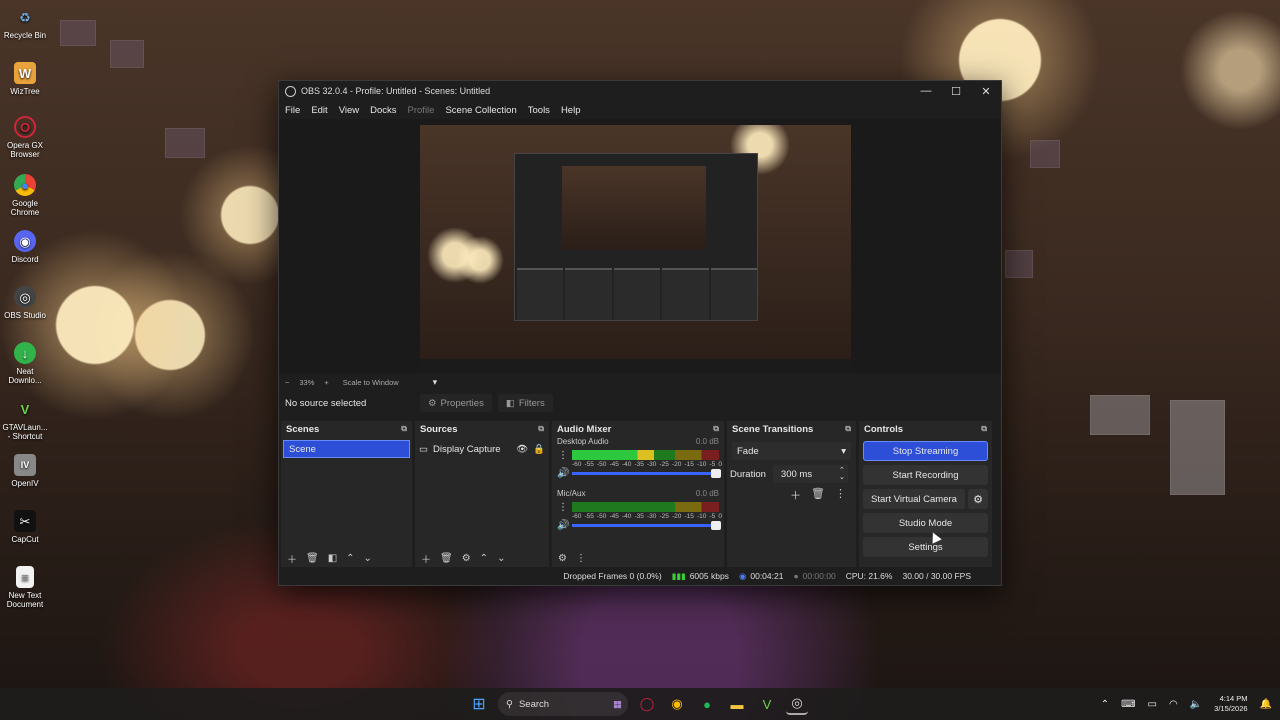 This screenshot has width=1280, height=720. I want to click on notification-icon: 🔔, so click(1266, 704).